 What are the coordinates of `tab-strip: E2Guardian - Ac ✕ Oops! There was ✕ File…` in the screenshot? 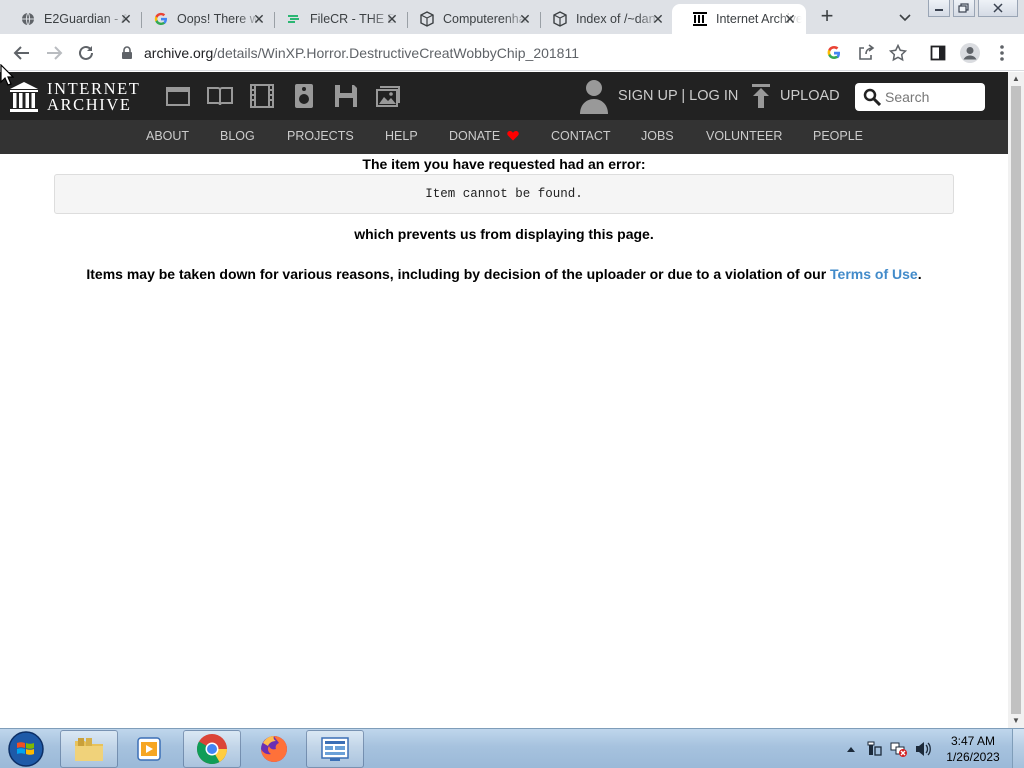 It's located at (512, 17).